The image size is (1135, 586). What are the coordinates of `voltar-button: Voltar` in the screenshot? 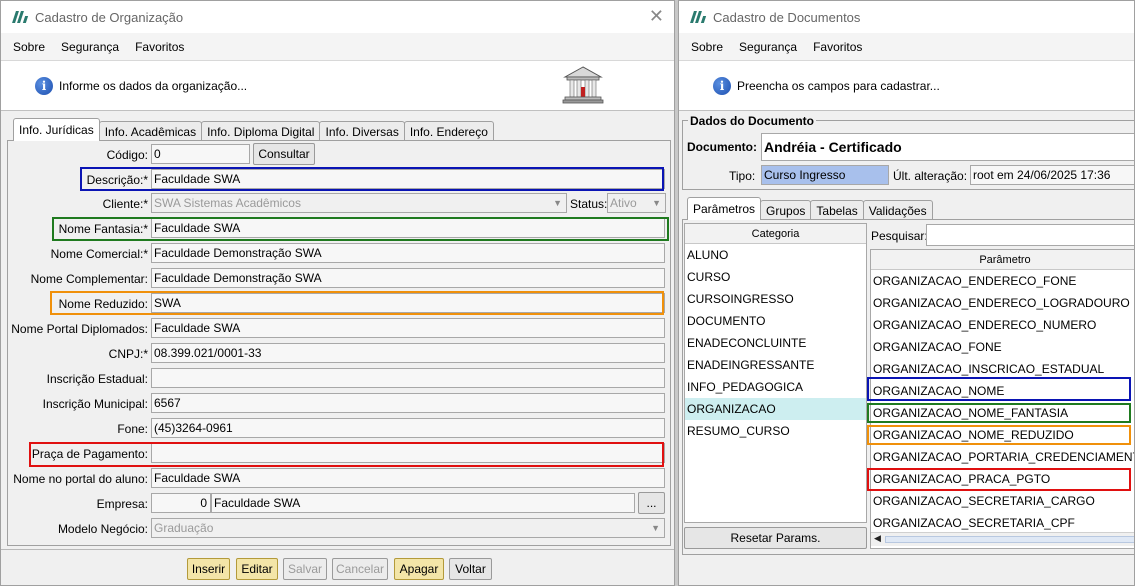 It's located at (470, 569).